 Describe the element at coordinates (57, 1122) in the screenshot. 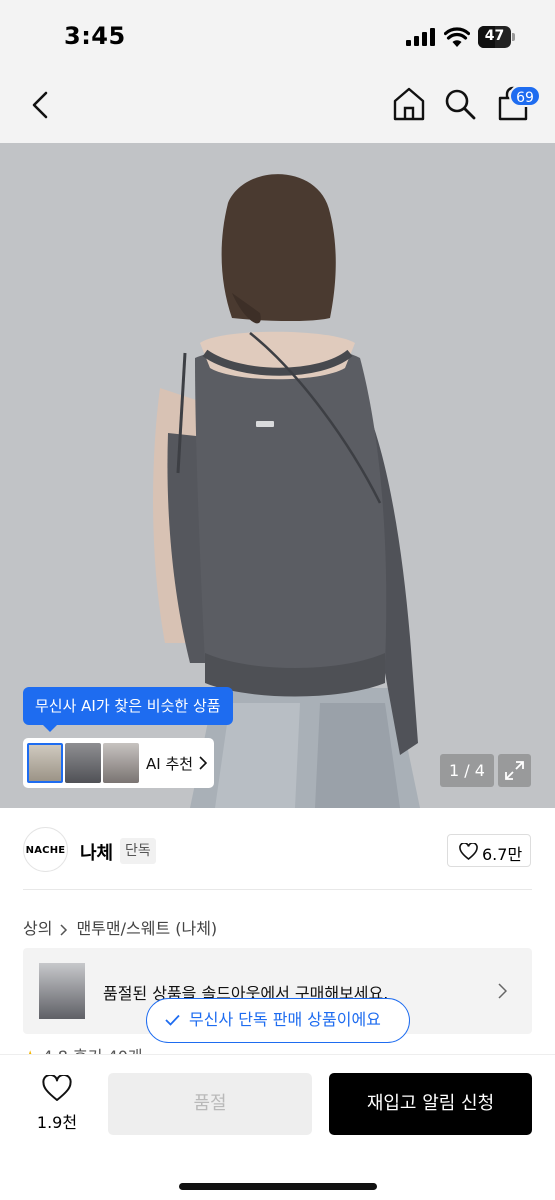

I see `wishlist-count: 1.9천` at that location.